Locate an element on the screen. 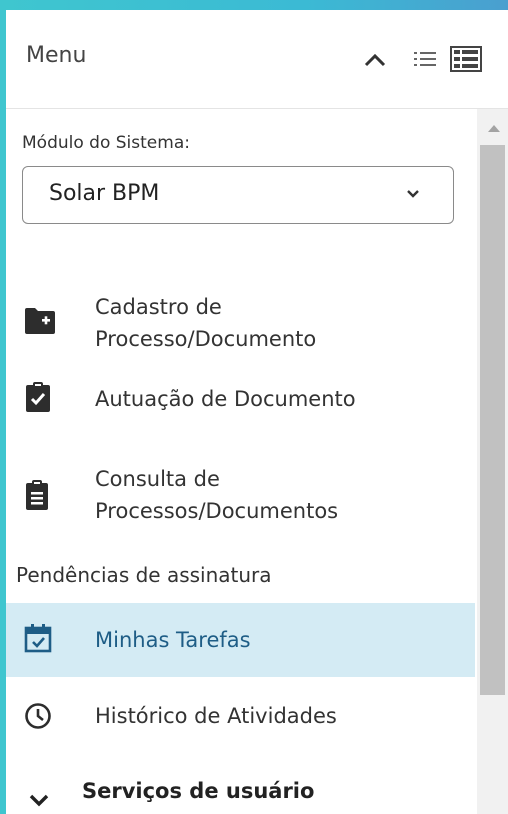 This screenshot has width=508, height=814. menu-item-label: Processo/Documento is located at coordinates (206, 339).